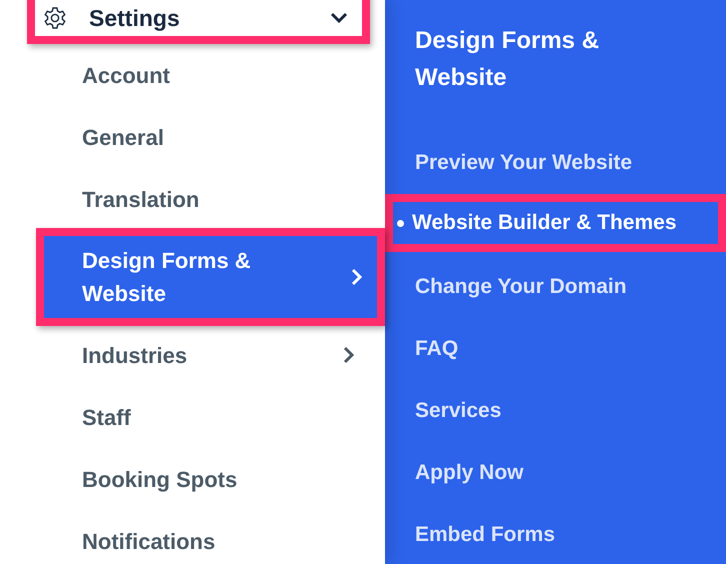  What do you see at coordinates (555, 223) in the screenshot?
I see `submenu-item: Website Builder & Themes` at bounding box center [555, 223].